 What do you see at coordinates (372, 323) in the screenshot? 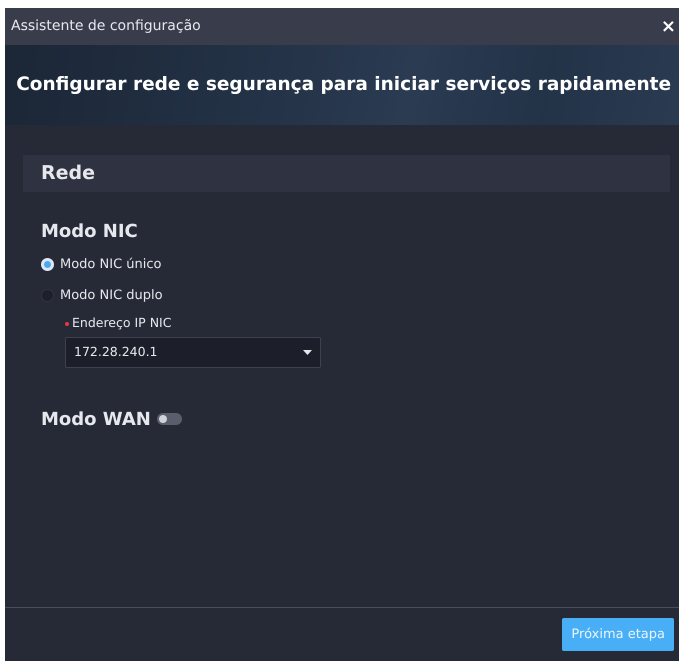
I see `field-label: Endereço IP NIC` at bounding box center [372, 323].